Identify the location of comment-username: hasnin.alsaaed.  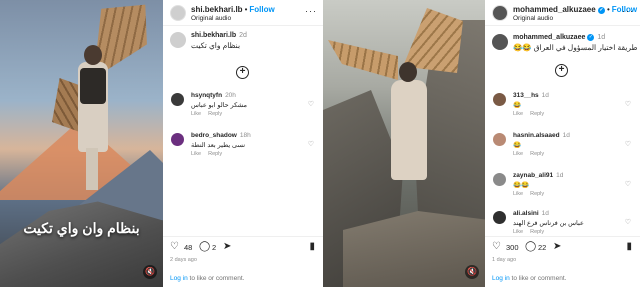
(536, 135).